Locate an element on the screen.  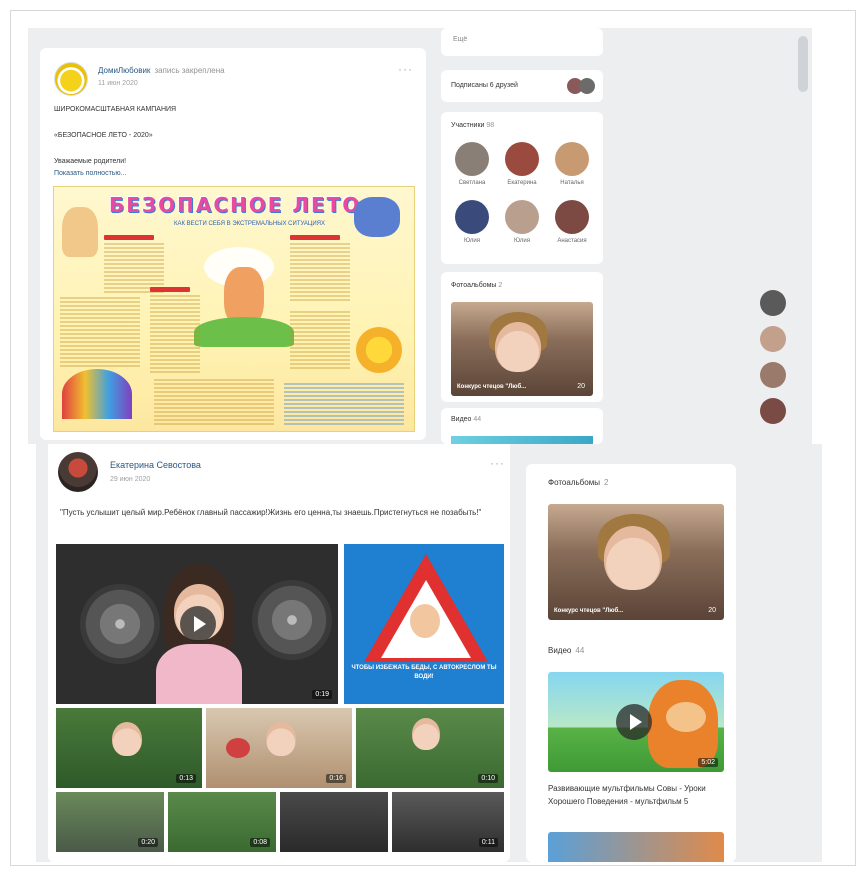
members-header: Участники 98 is located at coordinates (472, 125).